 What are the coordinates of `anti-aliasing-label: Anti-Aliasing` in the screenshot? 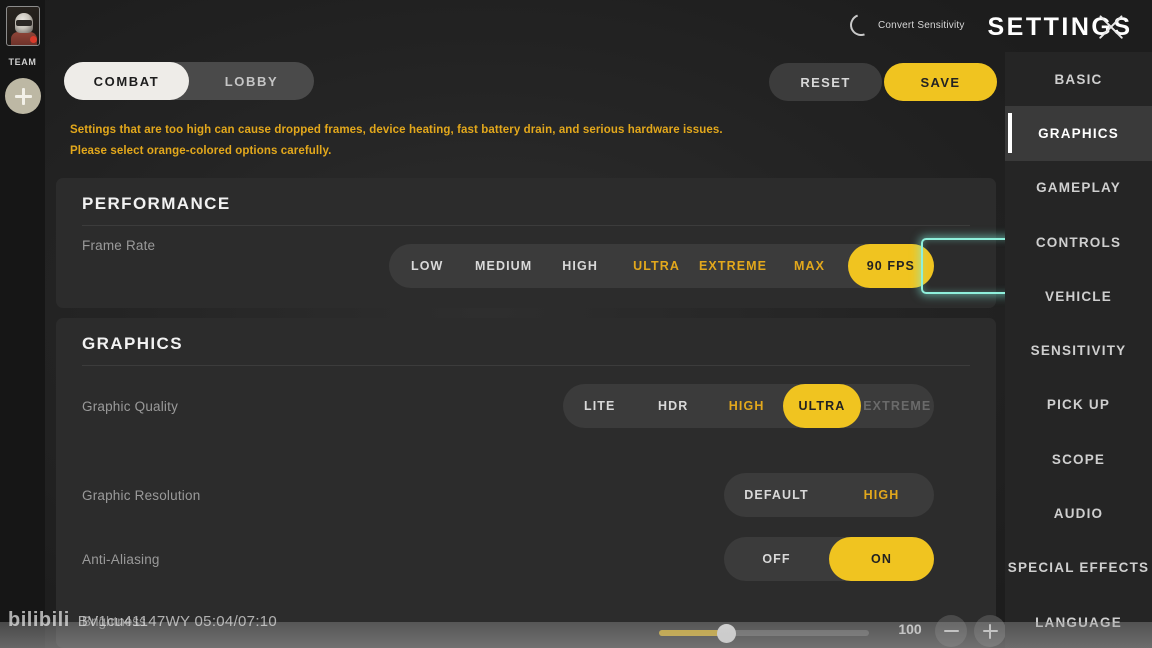 It's located at (121, 559).